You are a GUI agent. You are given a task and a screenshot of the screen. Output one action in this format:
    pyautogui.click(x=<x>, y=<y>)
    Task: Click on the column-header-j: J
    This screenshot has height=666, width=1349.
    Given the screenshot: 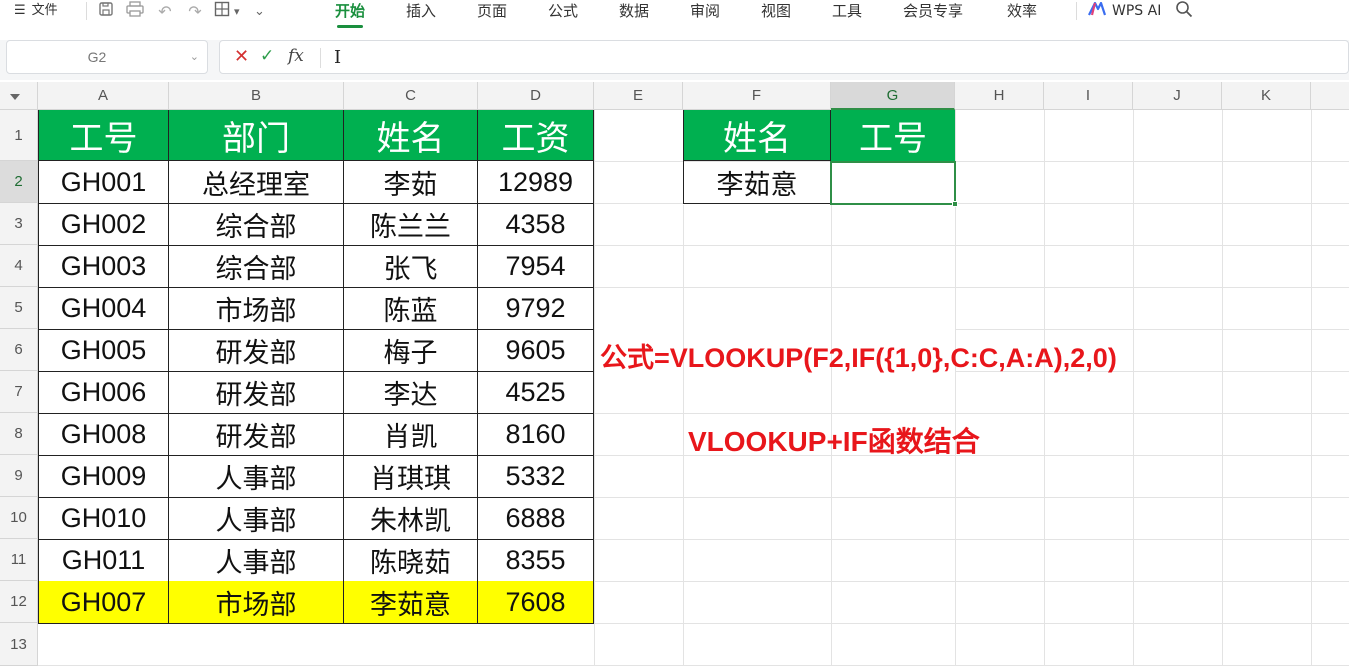 What is the action you would take?
    pyautogui.click(x=1177, y=96)
    